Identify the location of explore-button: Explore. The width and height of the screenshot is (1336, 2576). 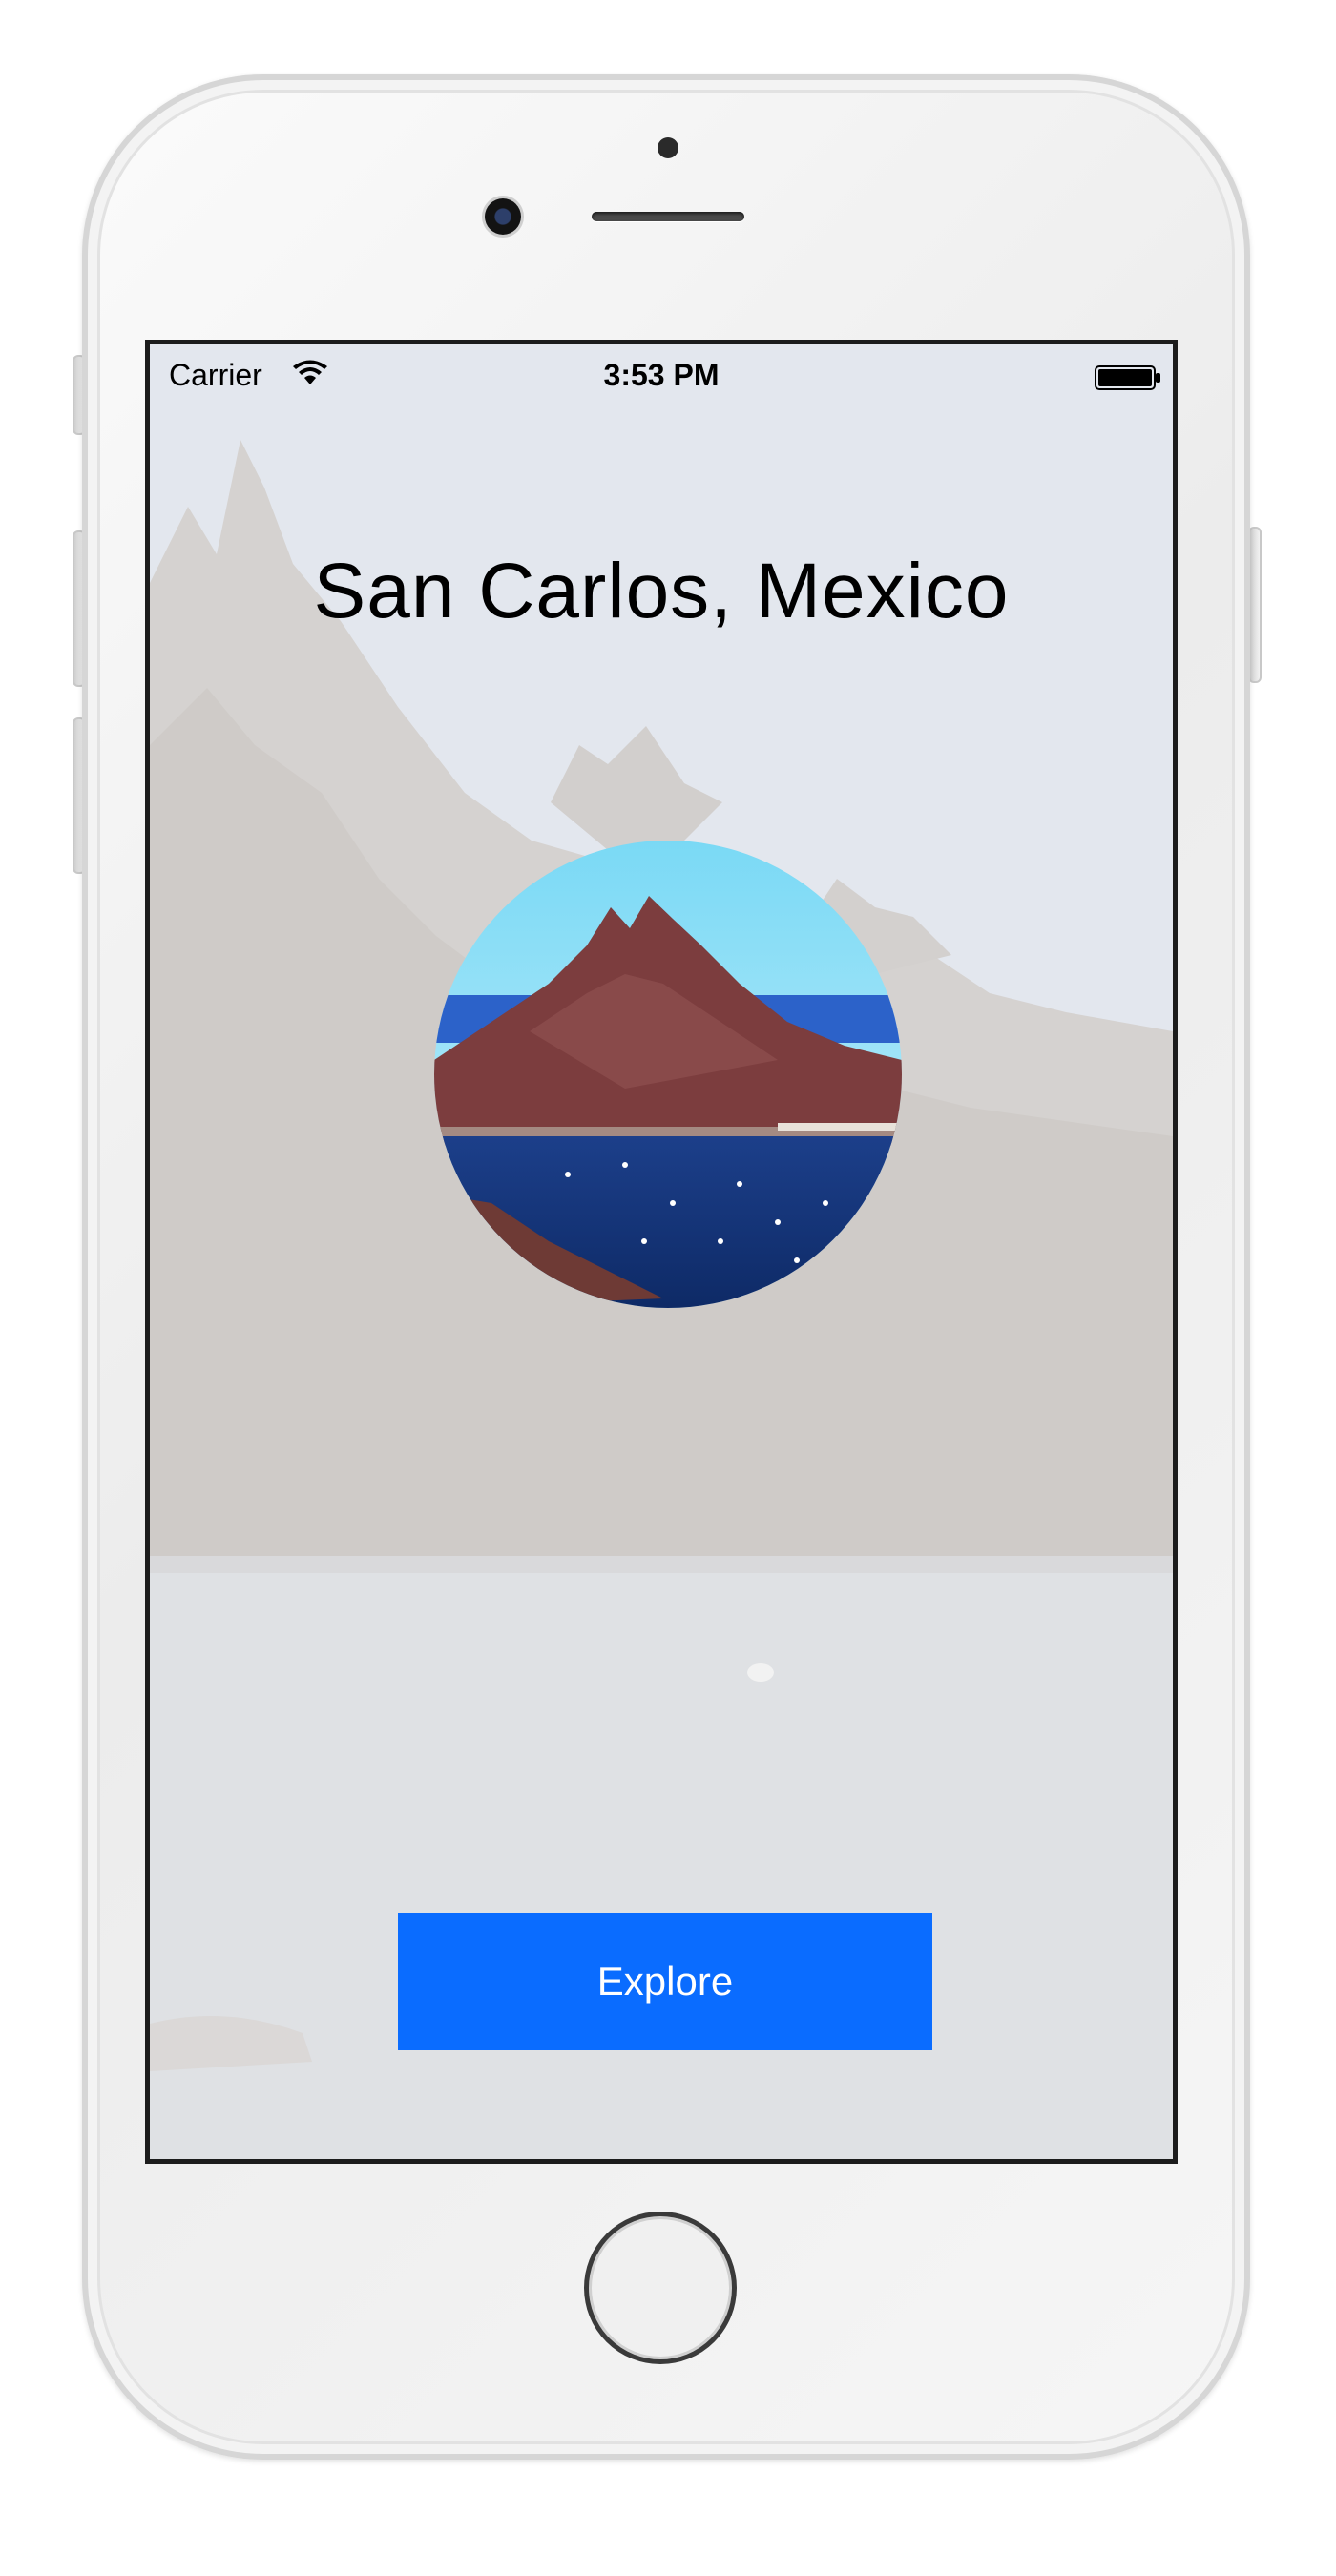
(665, 1981).